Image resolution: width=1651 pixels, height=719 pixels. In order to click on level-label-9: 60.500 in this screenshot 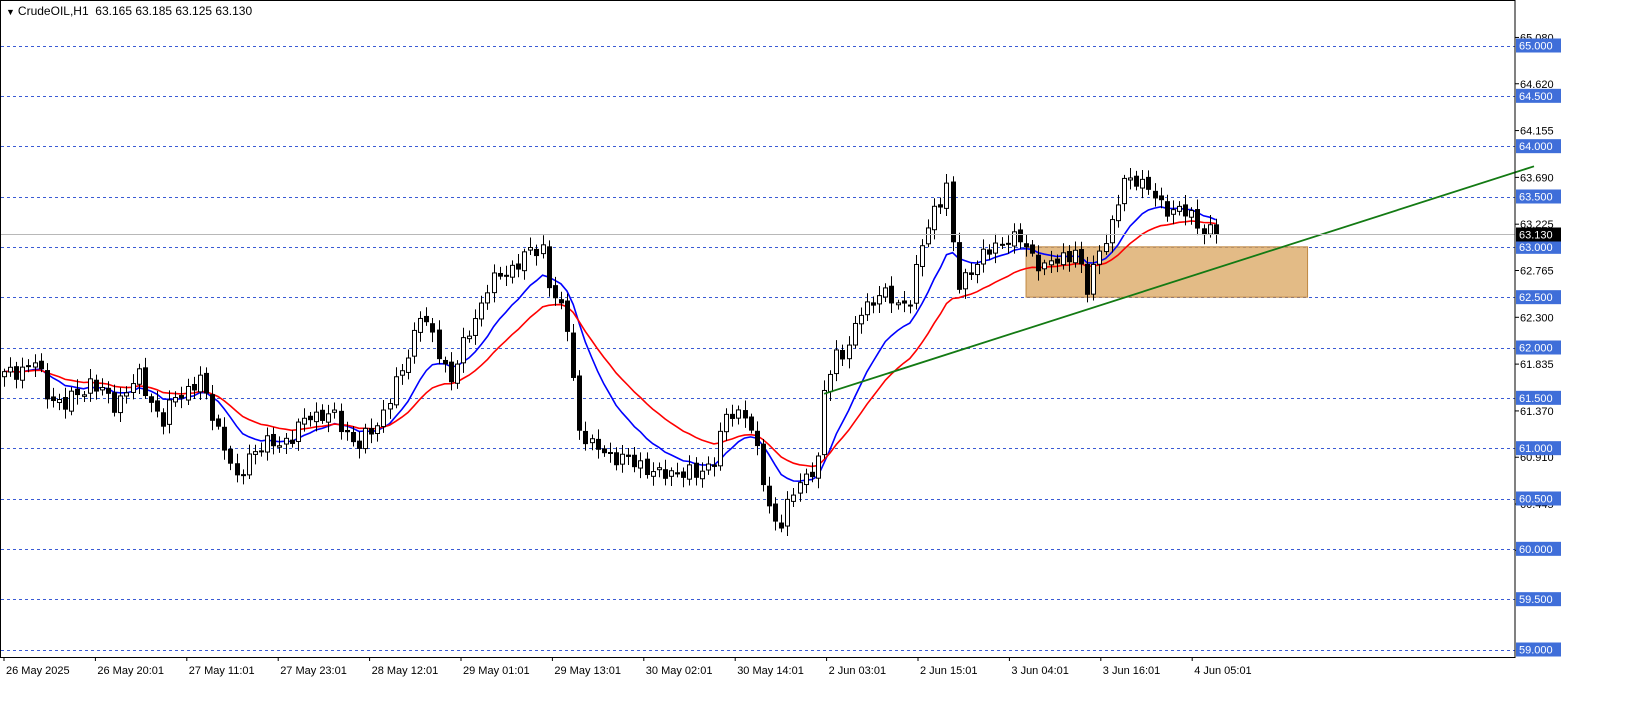, I will do `click(1538, 498)`.